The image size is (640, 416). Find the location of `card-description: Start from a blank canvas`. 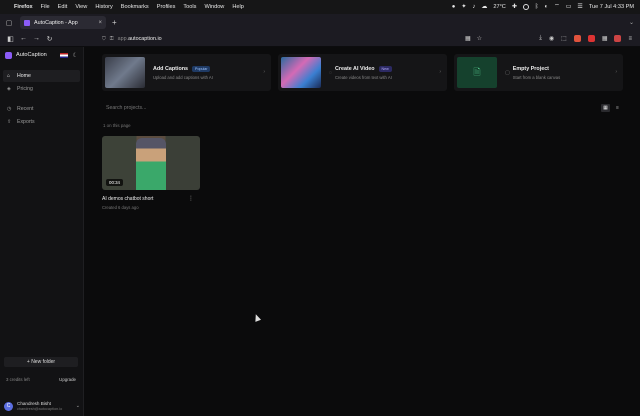

card-description: Start from a blank canvas is located at coordinates (536, 77).